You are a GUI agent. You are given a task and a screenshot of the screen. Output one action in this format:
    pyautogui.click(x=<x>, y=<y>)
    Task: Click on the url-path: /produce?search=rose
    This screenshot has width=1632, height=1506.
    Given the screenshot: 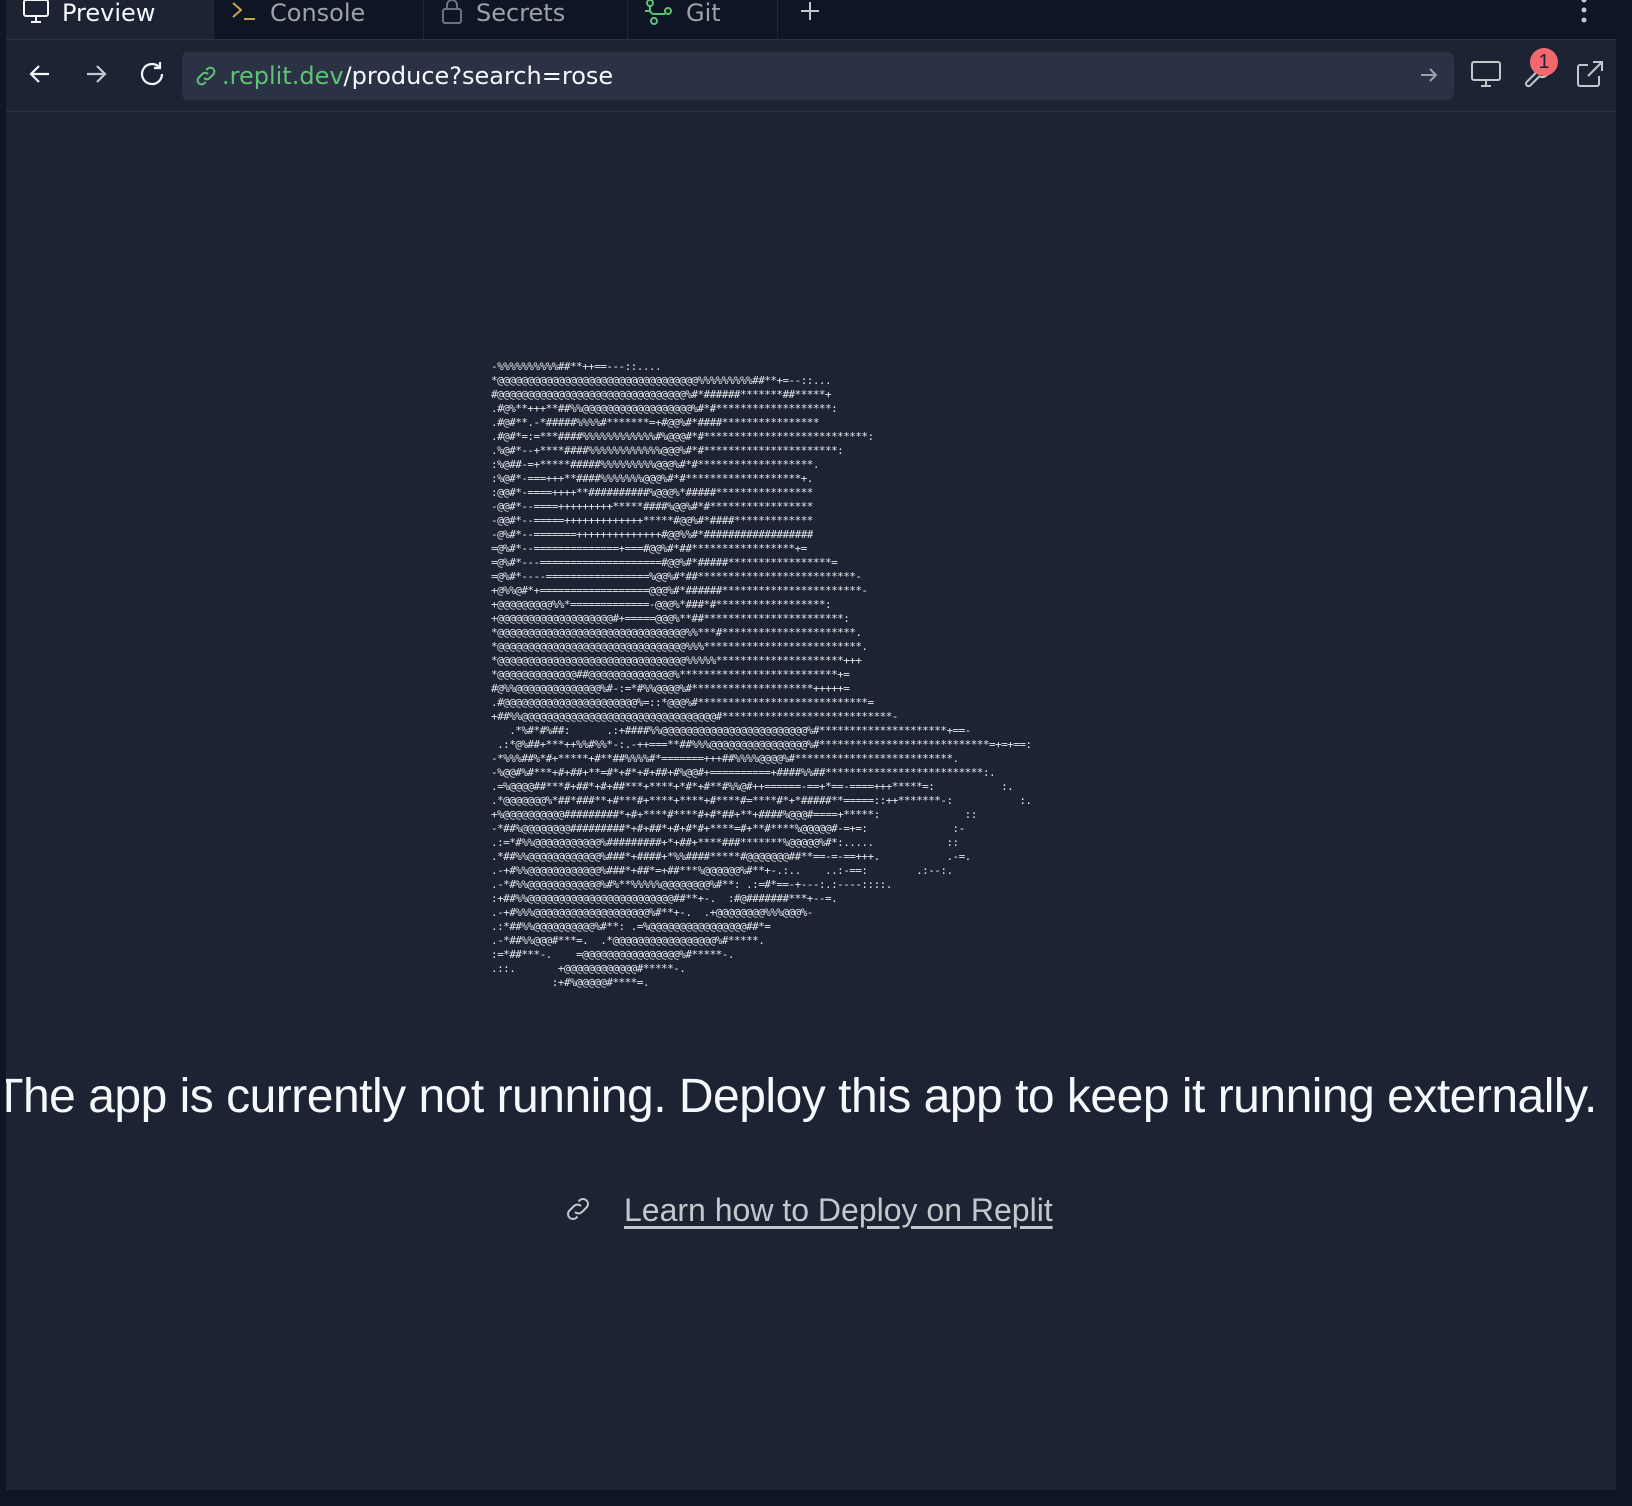 What is the action you would take?
    pyautogui.click(x=478, y=76)
    